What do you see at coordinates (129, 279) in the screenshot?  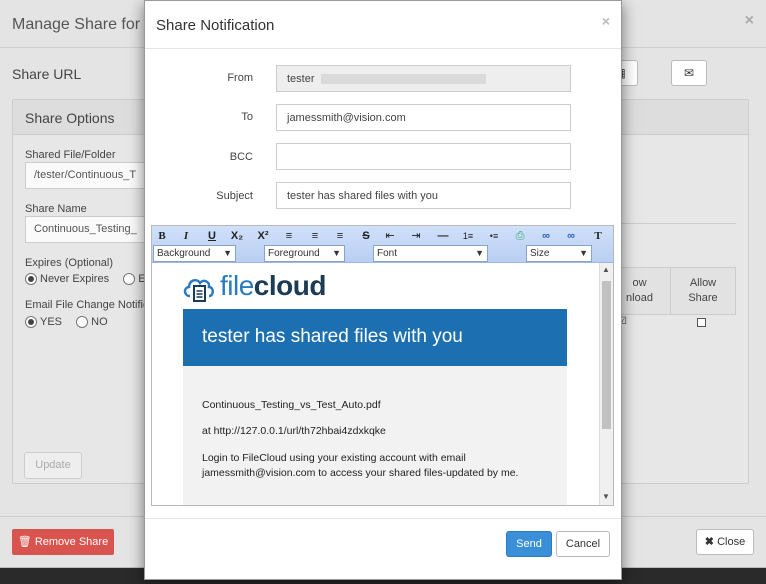 I see `expires-date-radio` at bounding box center [129, 279].